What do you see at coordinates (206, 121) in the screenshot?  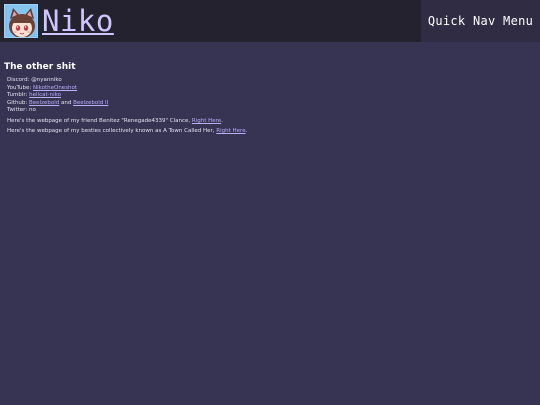 I see `friend-right-here-link: Right Here` at bounding box center [206, 121].